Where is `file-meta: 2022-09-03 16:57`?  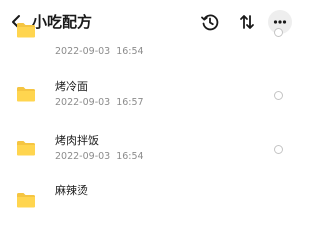 file-meta: 2022-09-03 16:57 is located at coordinates (99, 103).